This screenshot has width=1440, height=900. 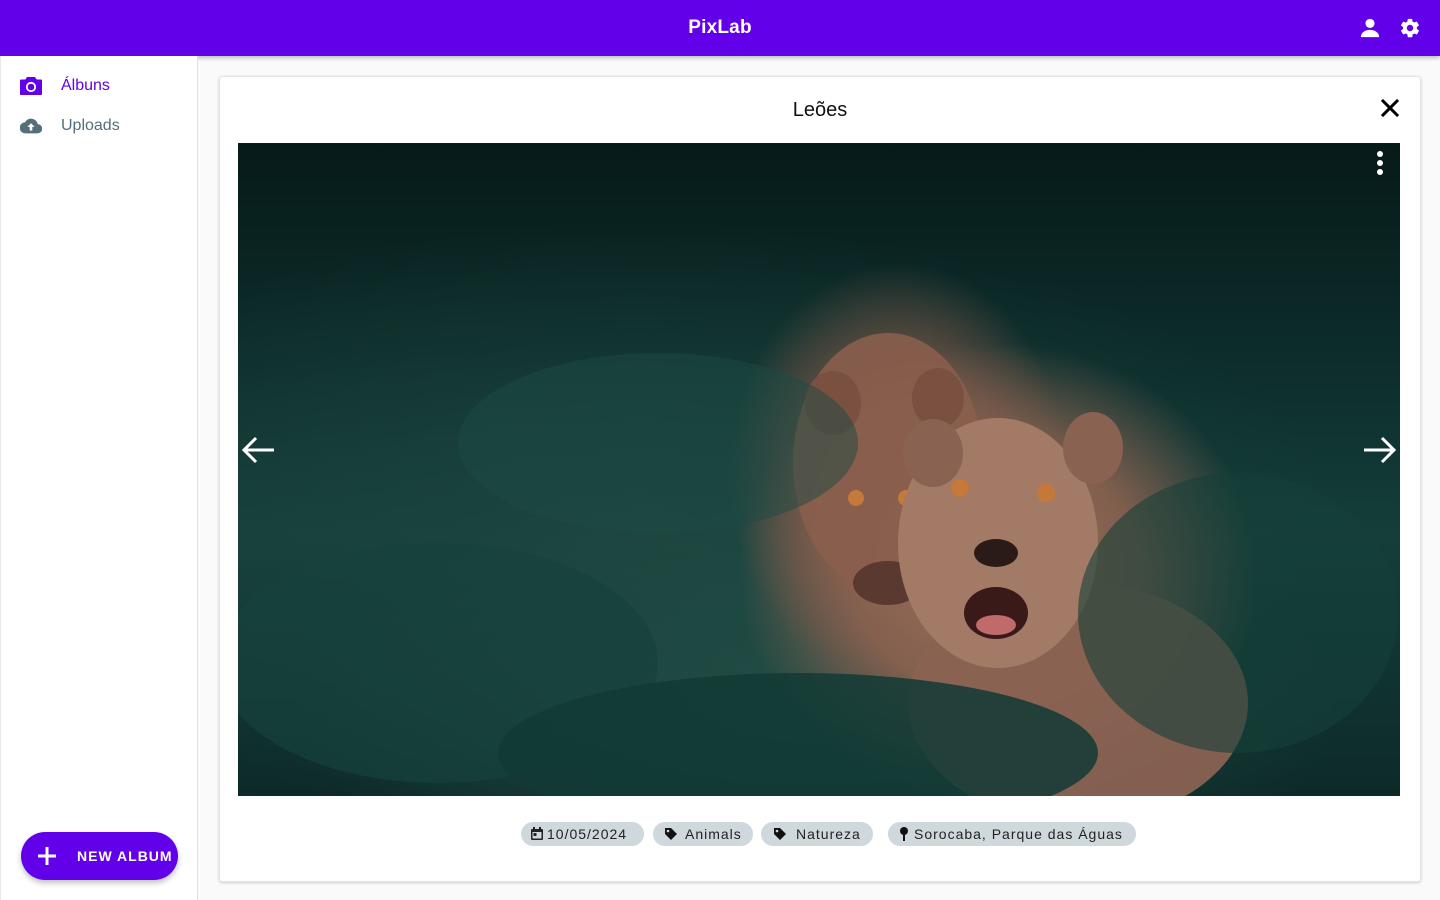 I want to click on pin-icon, so click(x=904, y=834).